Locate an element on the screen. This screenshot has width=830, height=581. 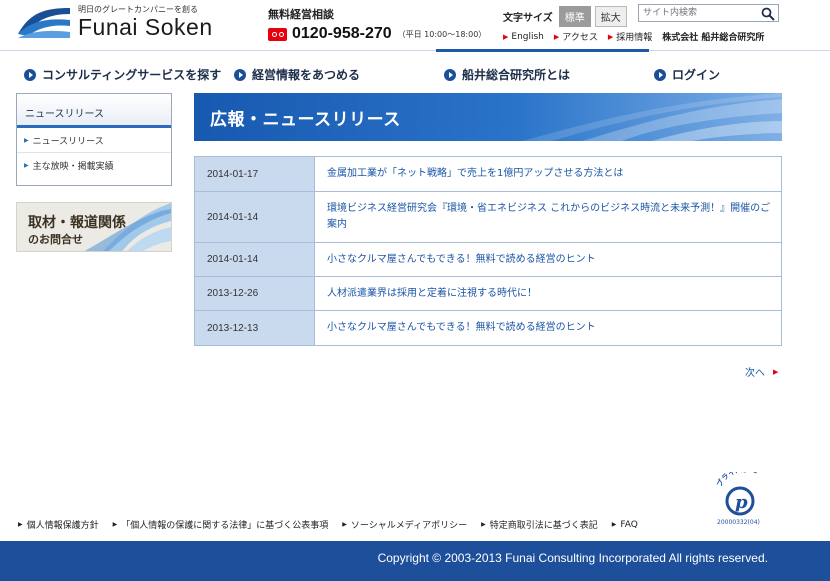
sidebar-menu: ニュースリリース ▶ ニュースリリース ▶ 主な放映・掲載実績 is located at coordinates (94, 139).